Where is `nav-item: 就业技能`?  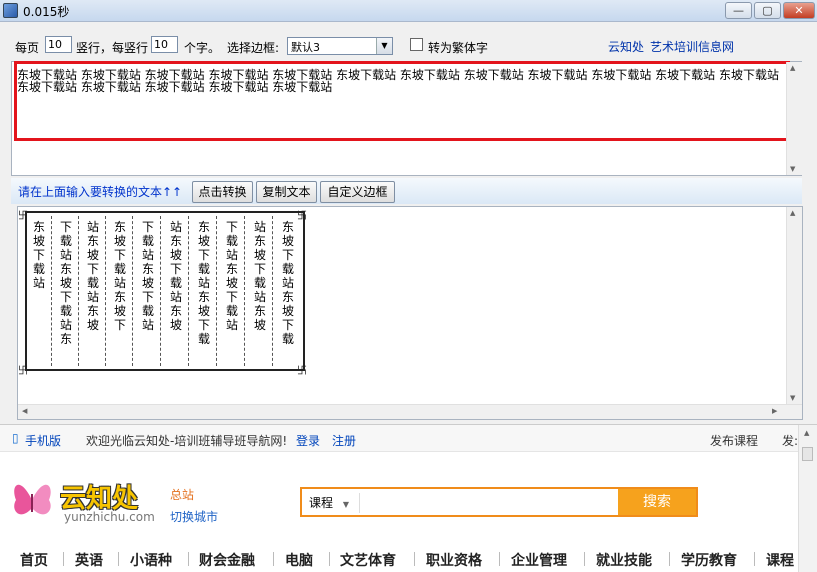
nav-item: 就业技能 is located at coordinates (624, 560).